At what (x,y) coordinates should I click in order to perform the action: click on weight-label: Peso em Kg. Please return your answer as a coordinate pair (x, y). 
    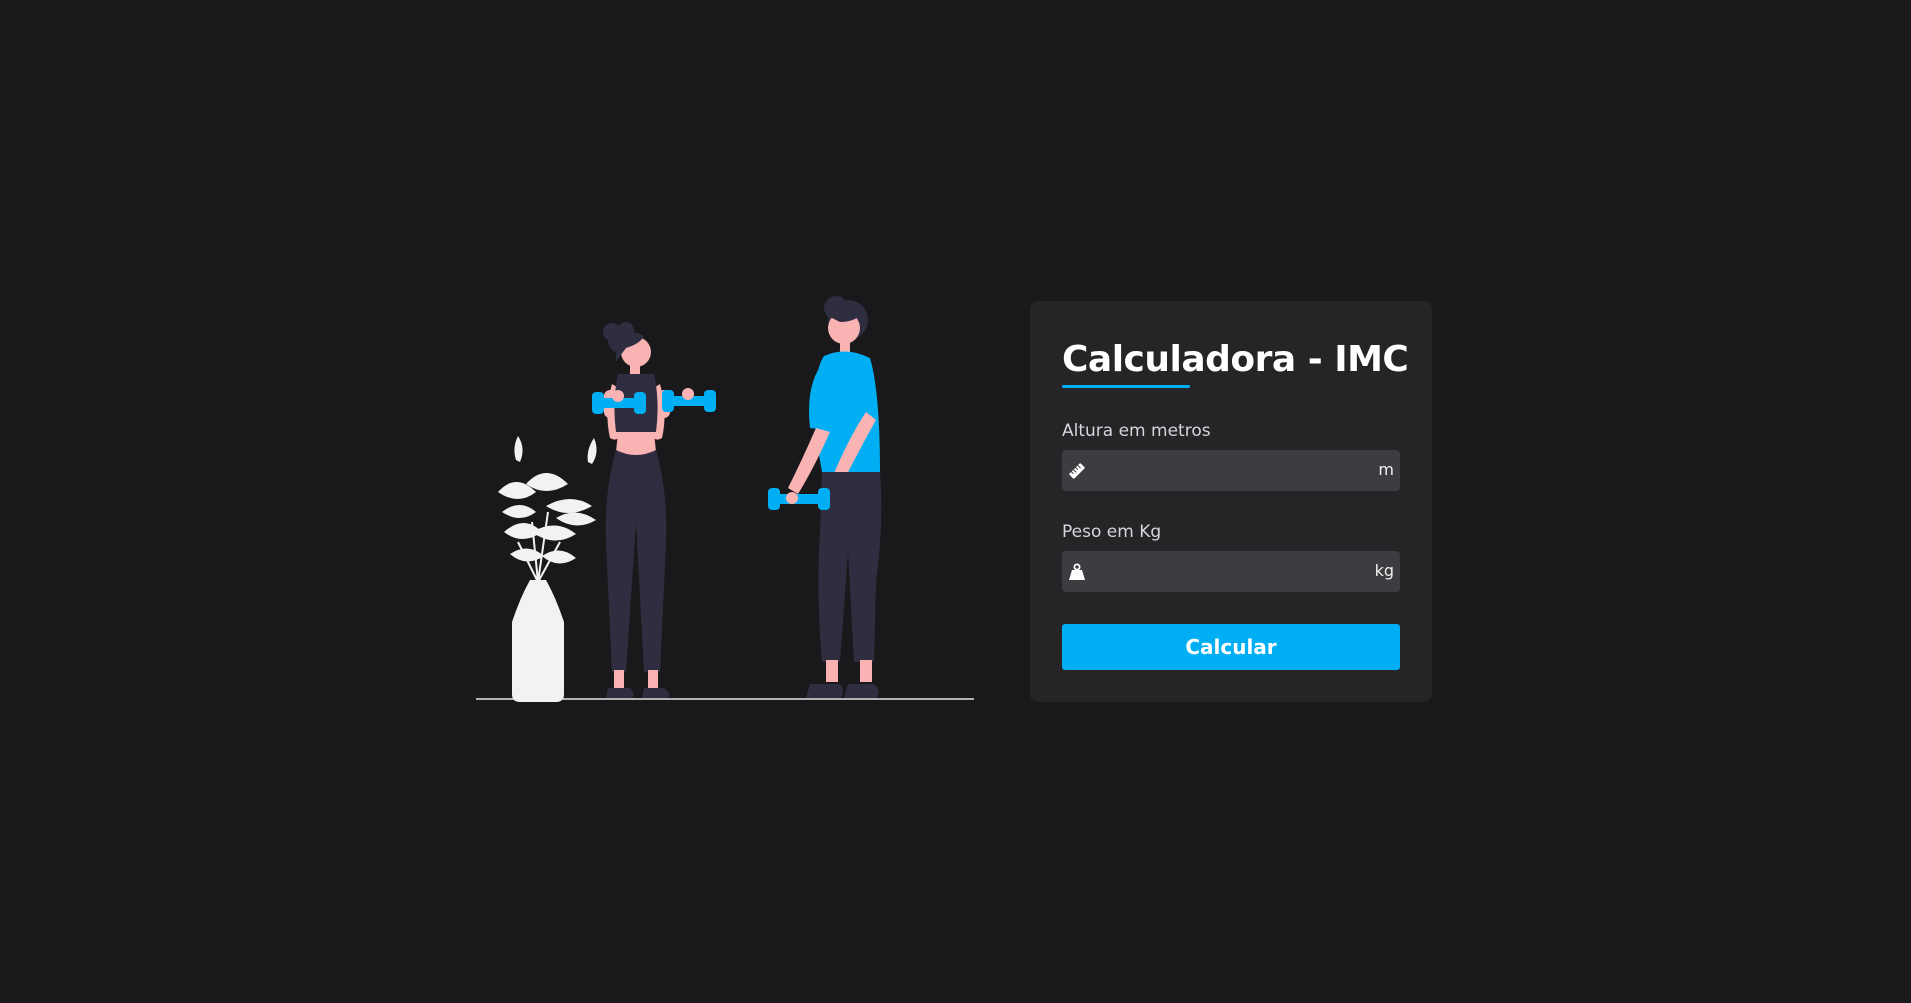
    Looking at the image, I should click on (1112, 532).